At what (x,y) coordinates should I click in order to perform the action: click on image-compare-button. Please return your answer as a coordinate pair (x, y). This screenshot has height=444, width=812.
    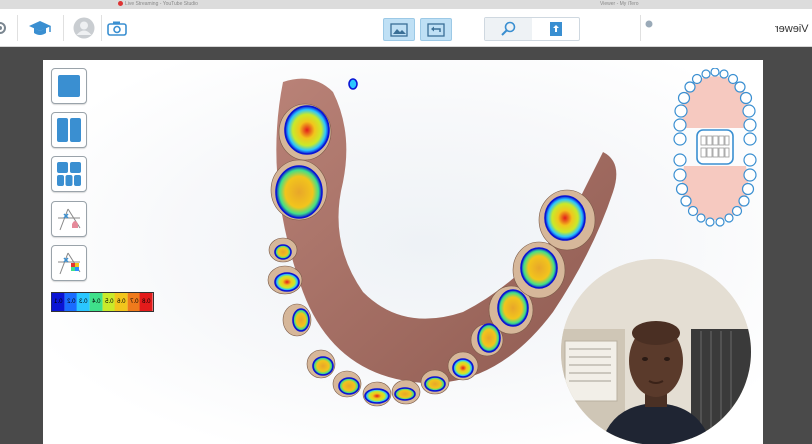
    Looking at the image, I should click on (399, 29).